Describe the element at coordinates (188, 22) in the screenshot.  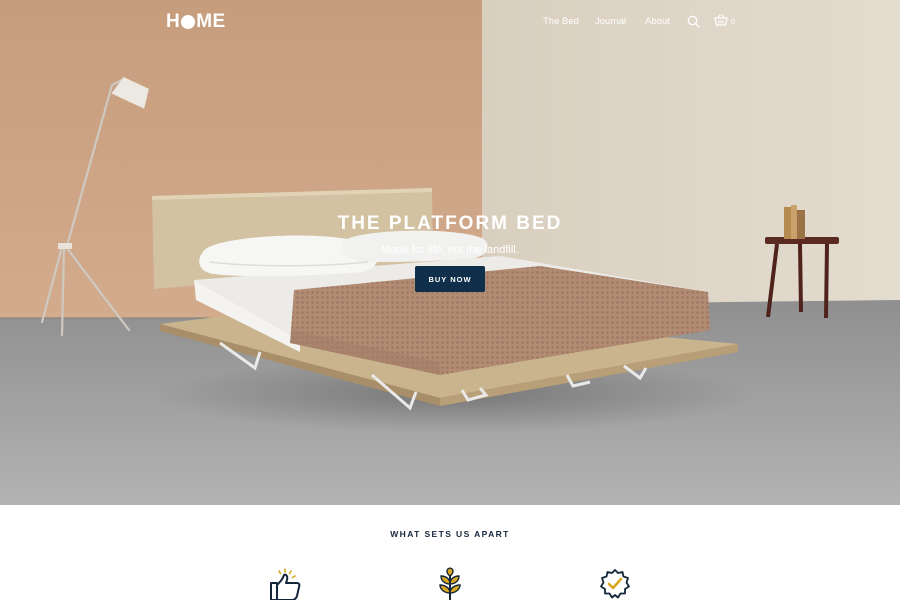
I see `logo-dot` at that location.